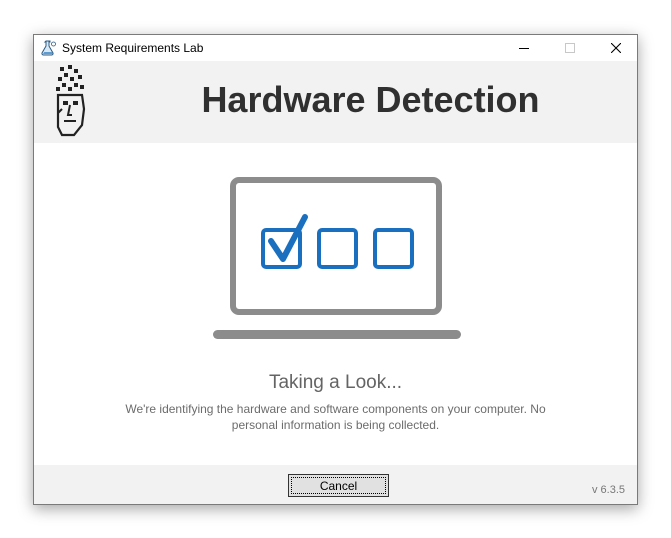  I want to click on maximize-icon, so click(570, 48).